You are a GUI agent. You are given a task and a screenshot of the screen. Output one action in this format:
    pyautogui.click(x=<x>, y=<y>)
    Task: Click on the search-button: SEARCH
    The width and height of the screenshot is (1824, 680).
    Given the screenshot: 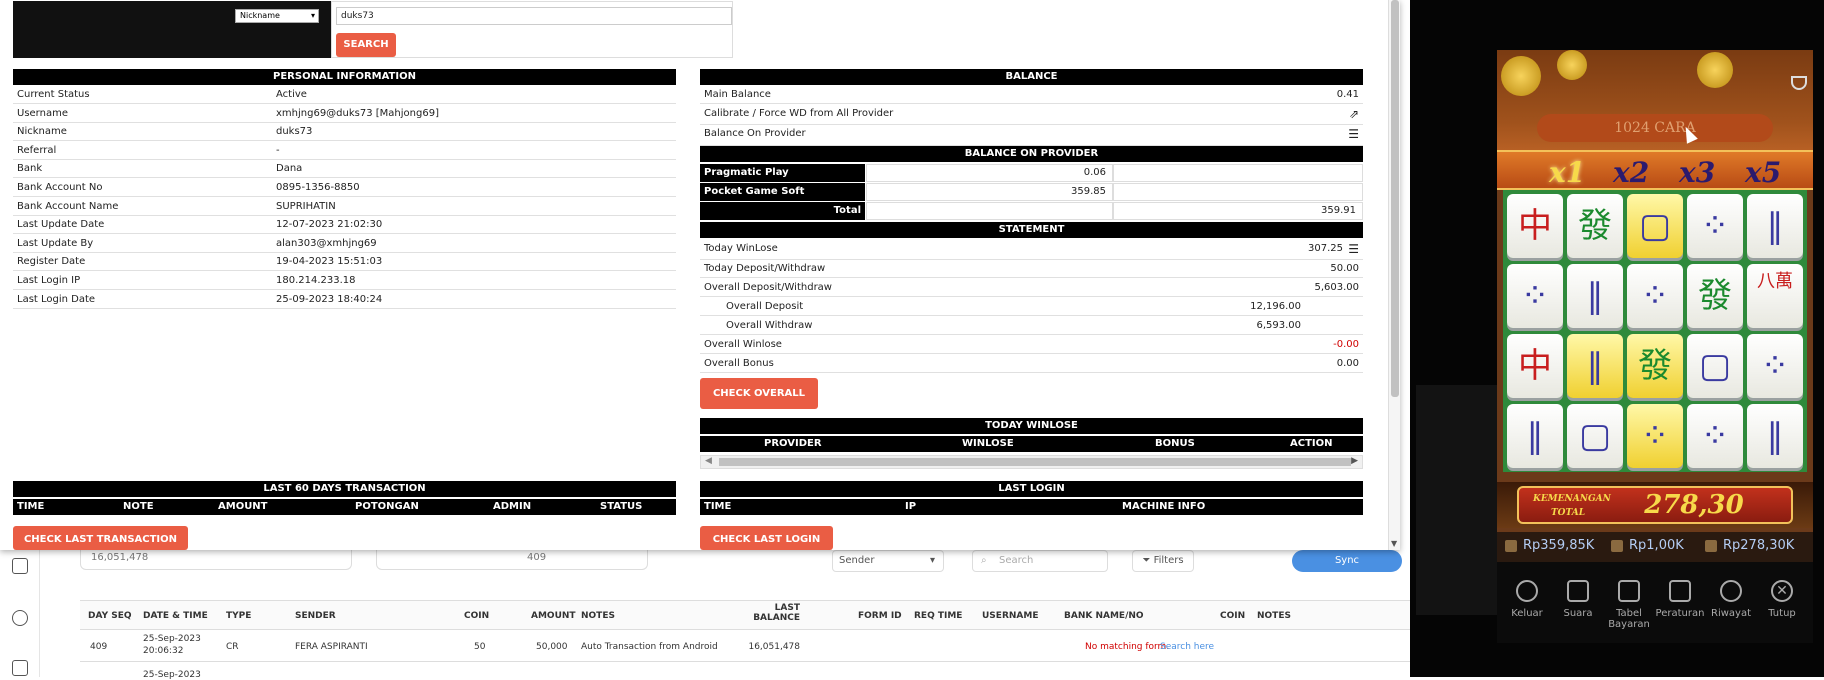 What is the action you would take?
    pyautogui.click(x=366, y=45)
    